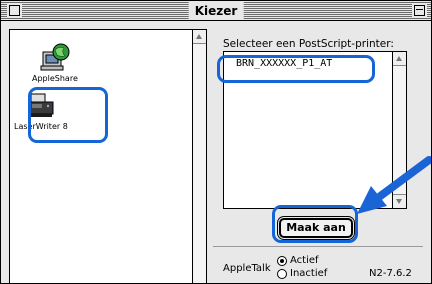 The width and height of the screenshot is (432, 284). I want to click on radio-inactive-label: Inactief, so click(309, 273).